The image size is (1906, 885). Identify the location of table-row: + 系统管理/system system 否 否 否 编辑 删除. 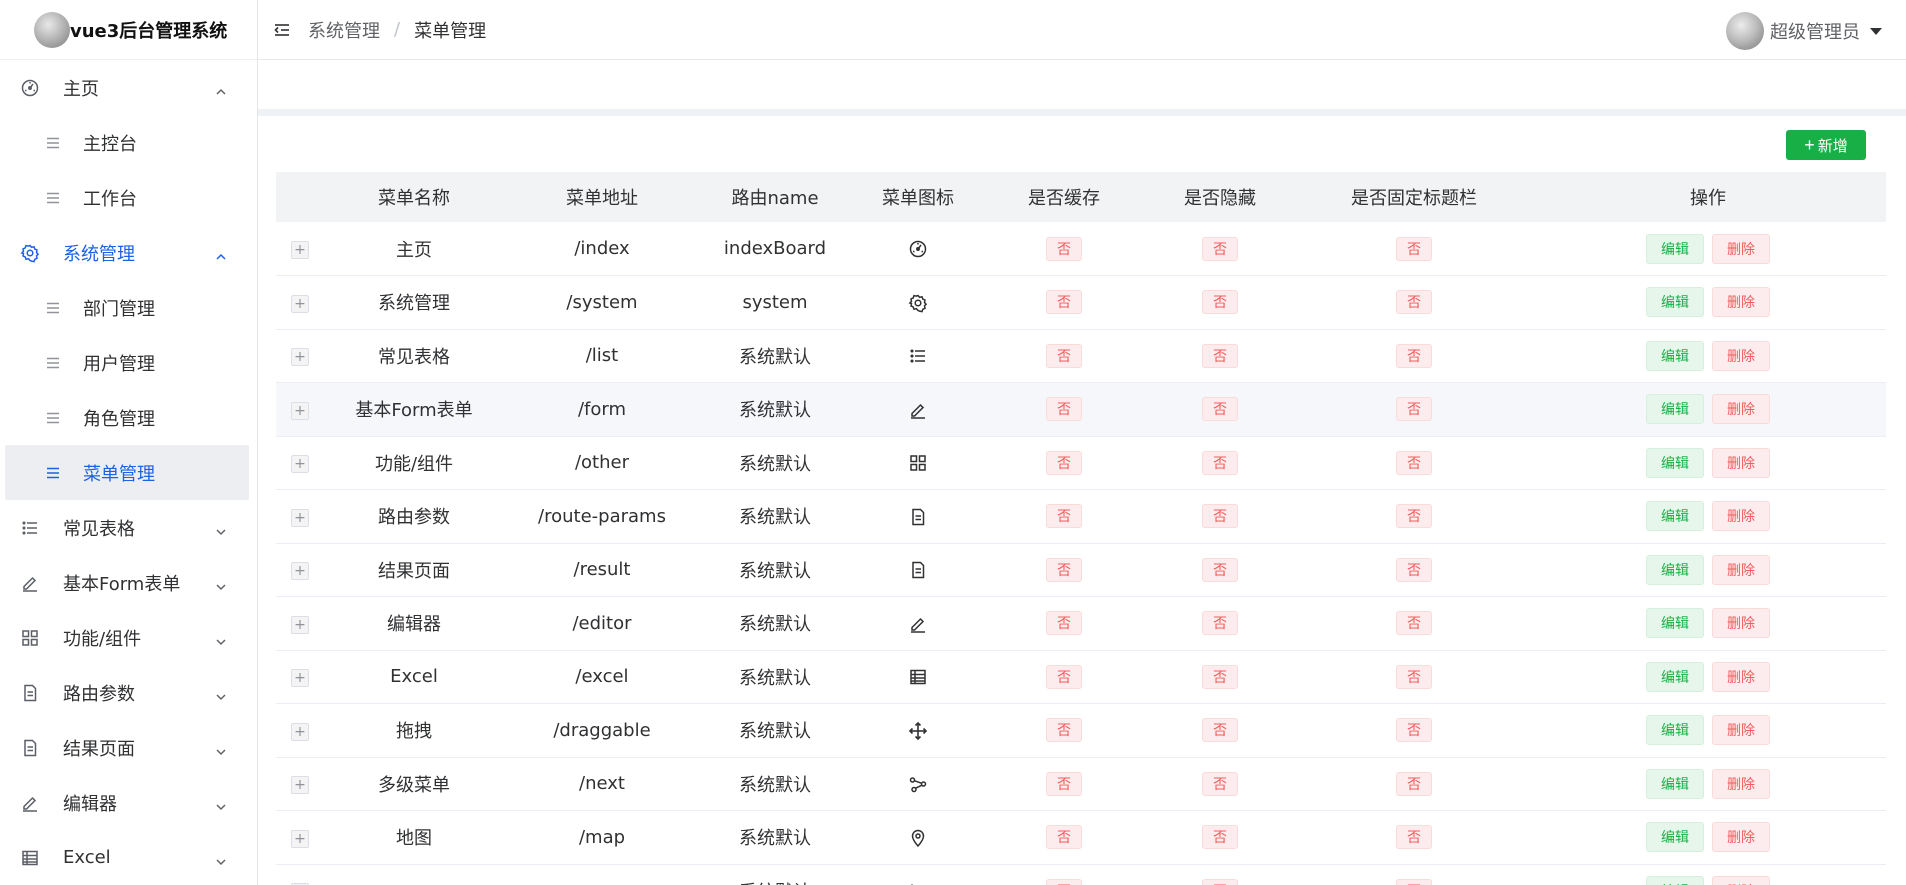
(1081, 303).